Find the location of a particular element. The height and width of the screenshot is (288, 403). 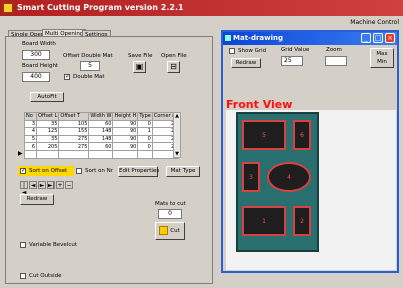

floppy-icon: ▣ is located at coordinates (139, 66).